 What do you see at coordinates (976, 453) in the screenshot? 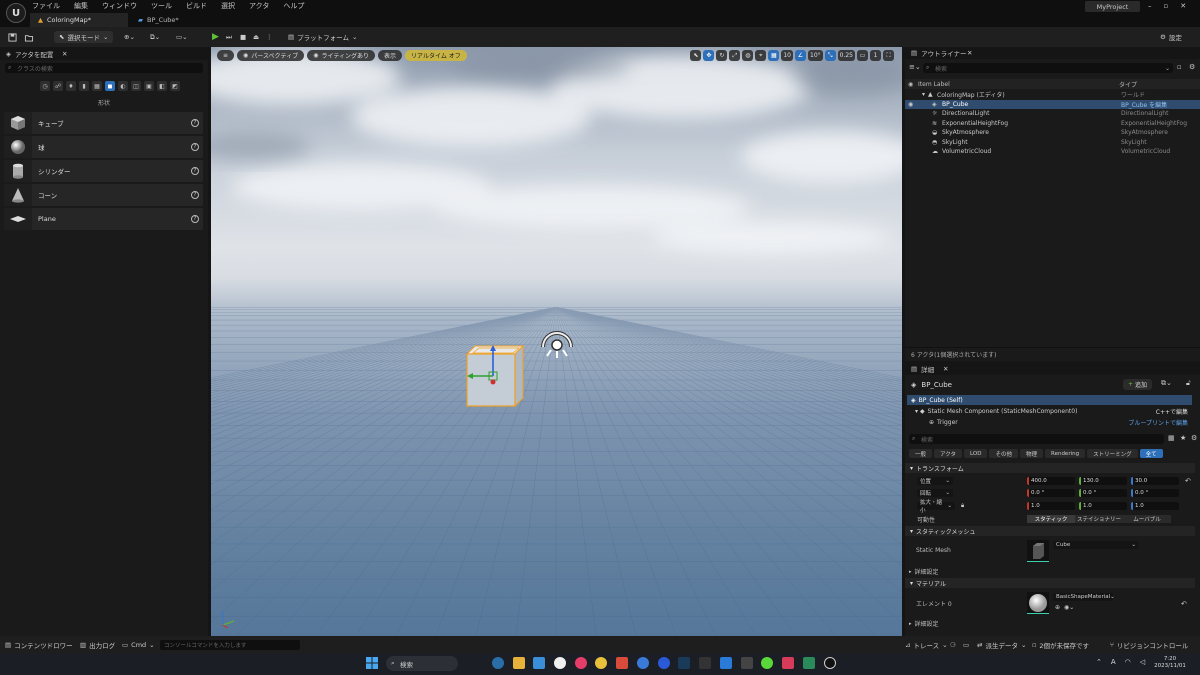
I see `filter-lod: LOD` at bounding box center [976, 453].